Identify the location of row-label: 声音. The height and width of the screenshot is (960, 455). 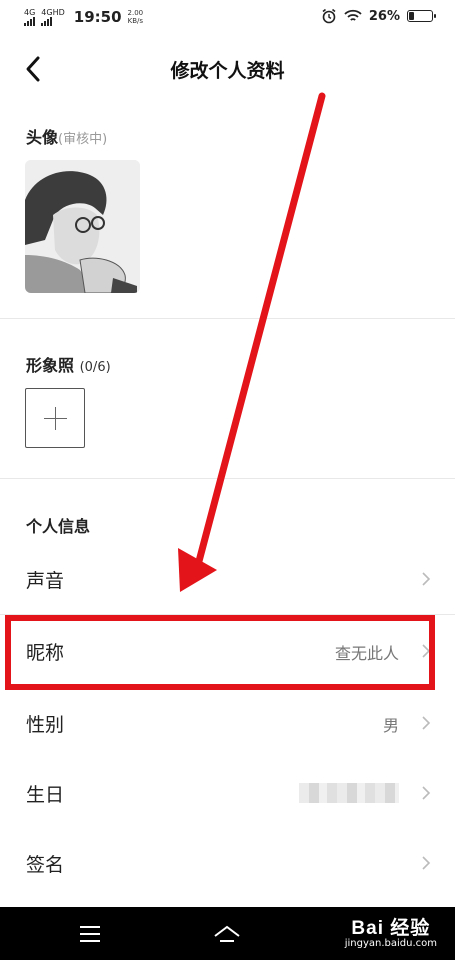
(45, 581).